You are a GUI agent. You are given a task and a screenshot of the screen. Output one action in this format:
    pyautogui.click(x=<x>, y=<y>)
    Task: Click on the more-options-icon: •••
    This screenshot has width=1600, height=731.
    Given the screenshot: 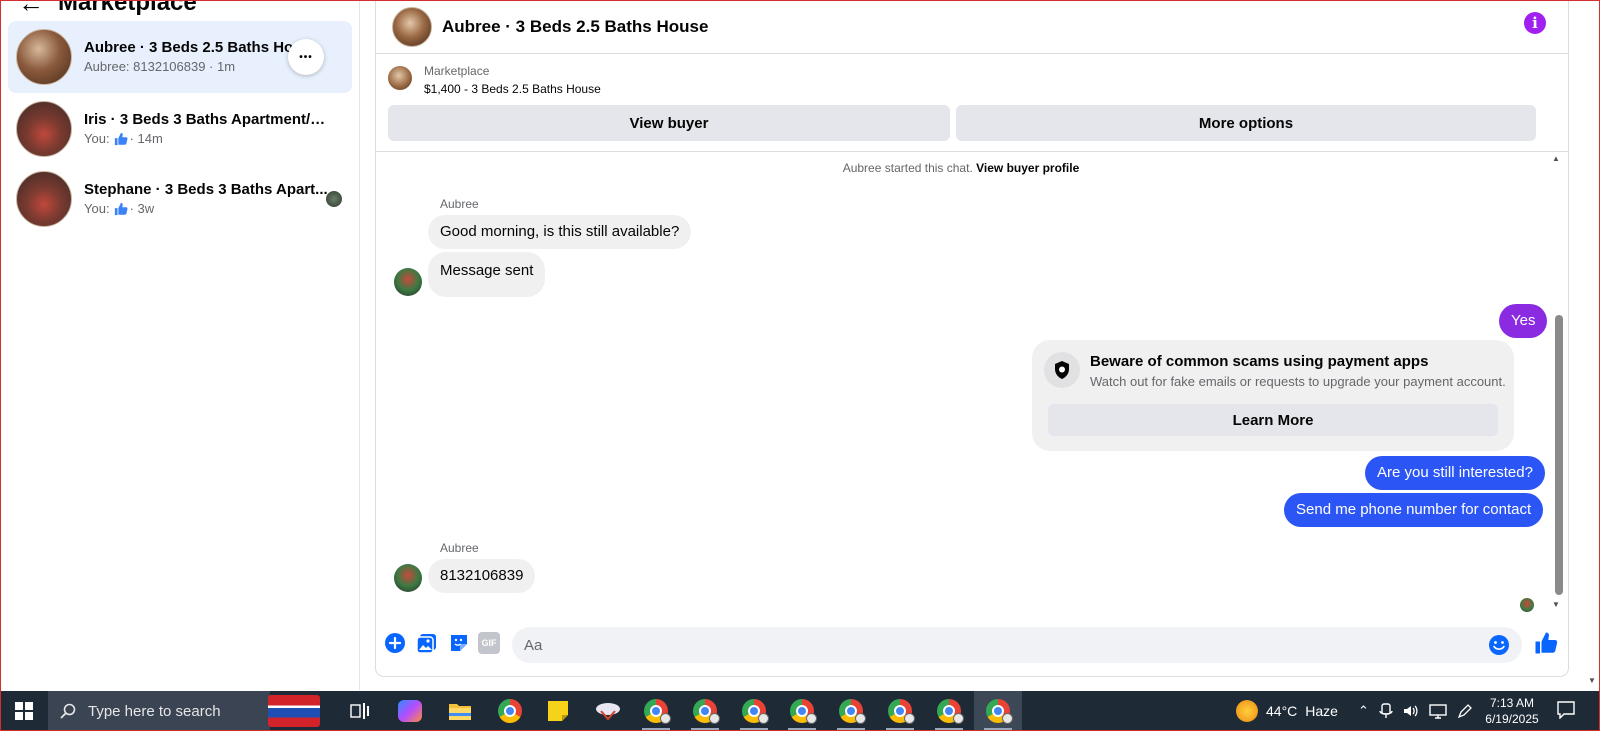 What is the action you would take?
    pyautogui.click(x=306, y=57)
    